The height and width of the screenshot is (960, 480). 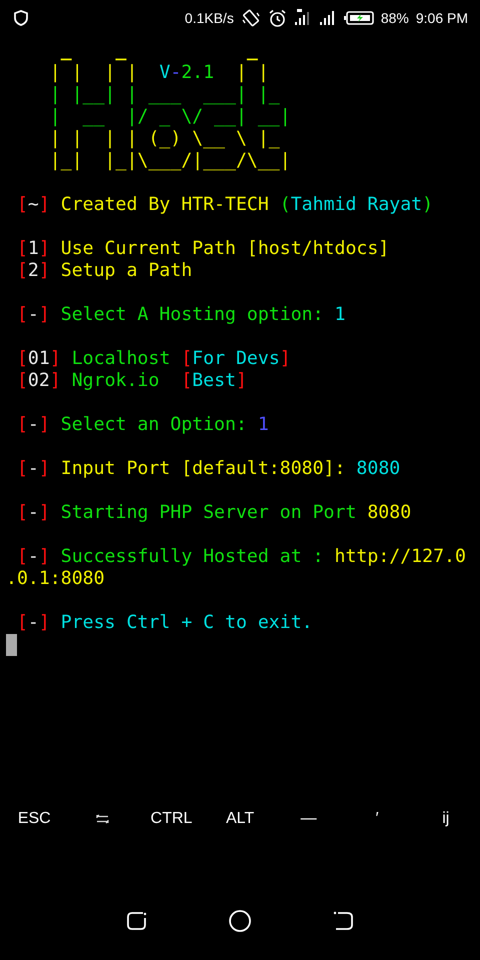 I want to click on clock: 9:06 PM, so click(x=442, y=18).